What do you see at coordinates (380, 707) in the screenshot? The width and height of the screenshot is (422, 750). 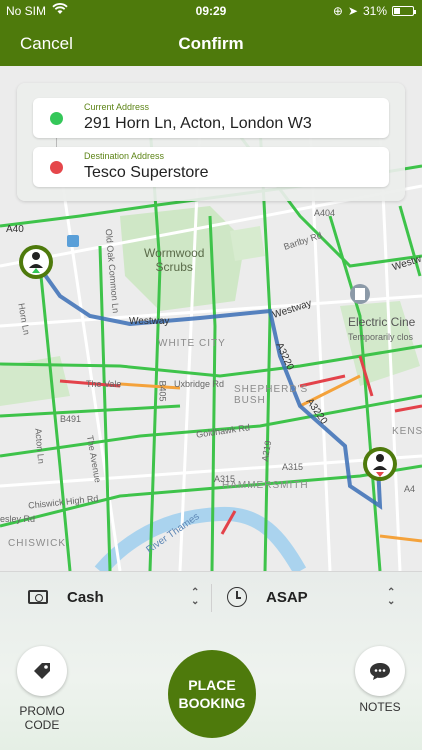 I see `notes-label: NOTES` at bounding box center [380, 707].